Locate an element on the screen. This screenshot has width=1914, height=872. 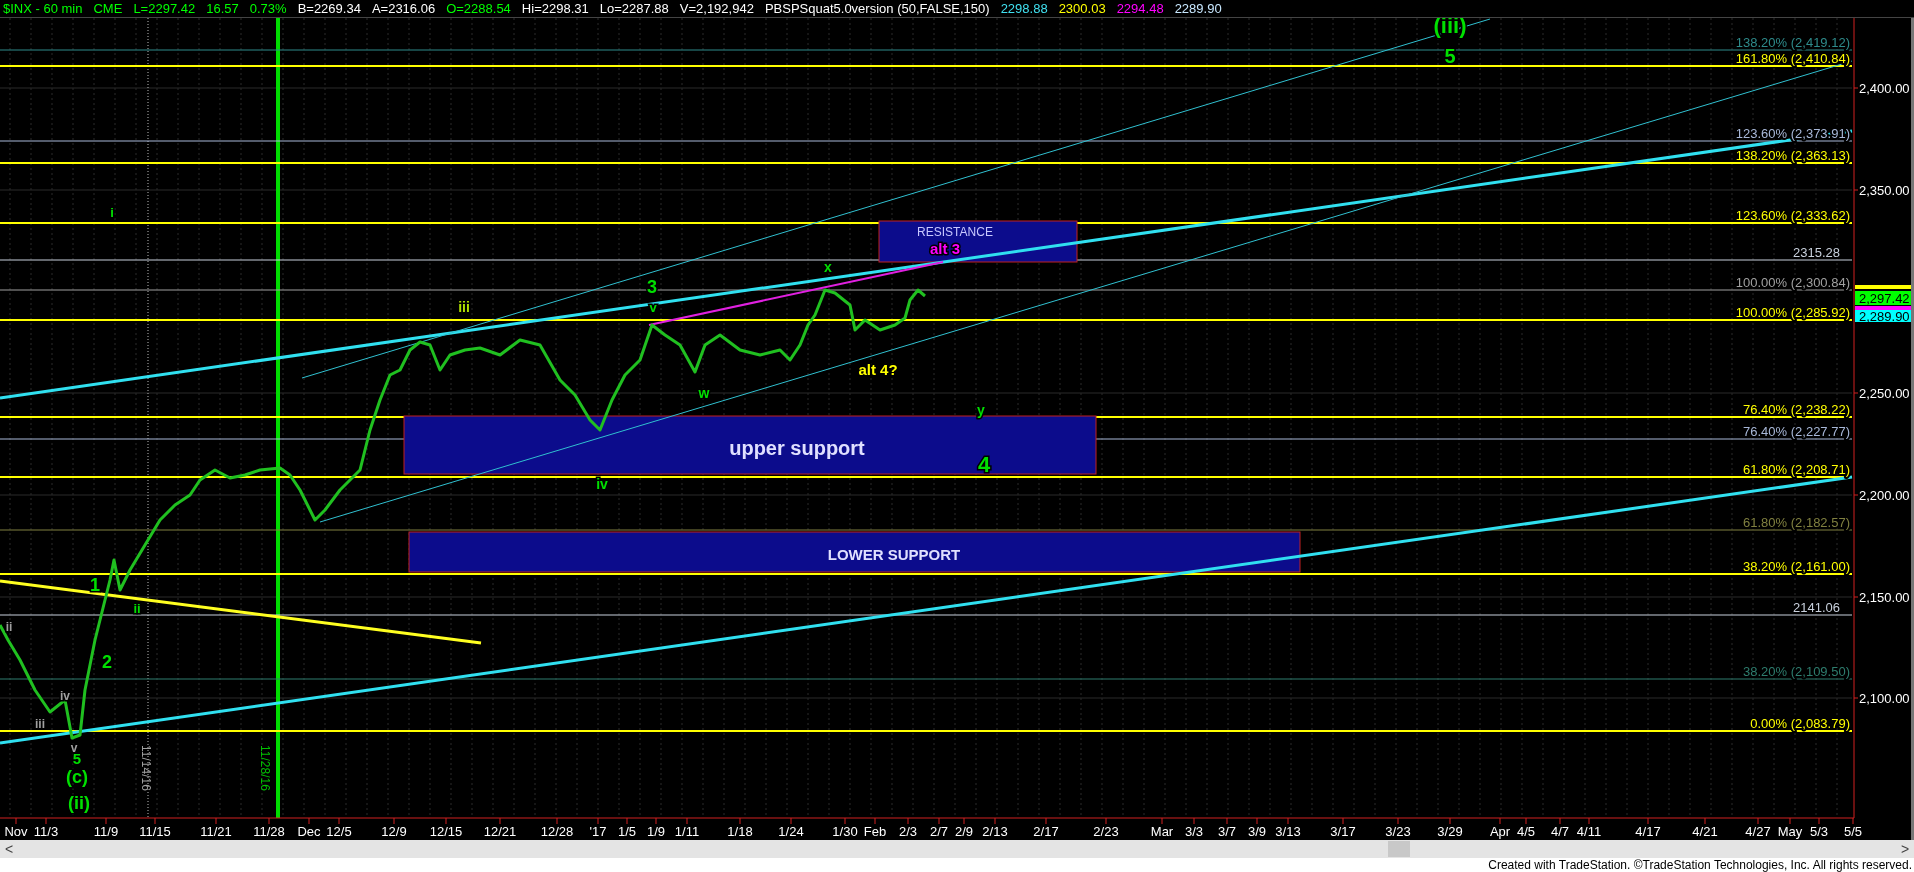
date-axis-label: 2/9 is located at coordinates (964, 831).